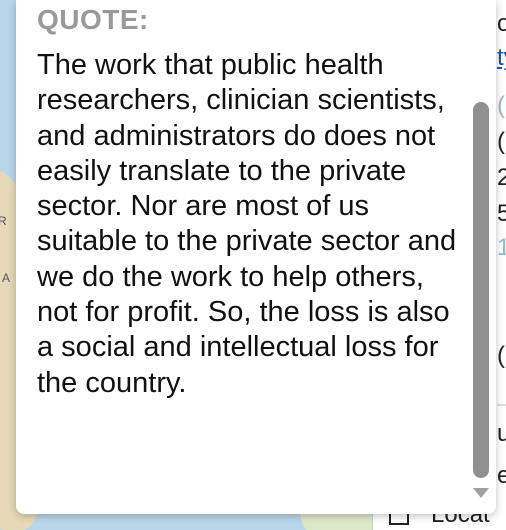 The image size is (506, 530). I want to click on quote-label: QUOTE:, so click(93, 19).